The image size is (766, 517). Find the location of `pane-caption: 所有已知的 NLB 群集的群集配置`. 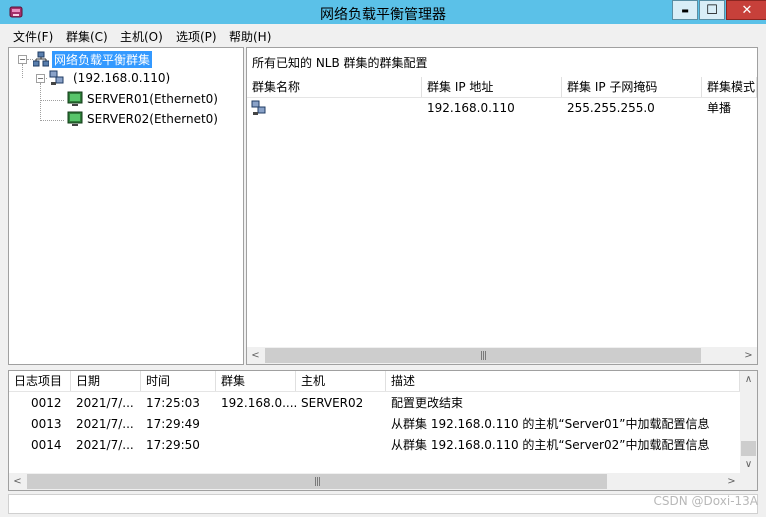

pane-caption: 所有已知的 NLB 群集的群集配置 is located at coordinates (340, 63).